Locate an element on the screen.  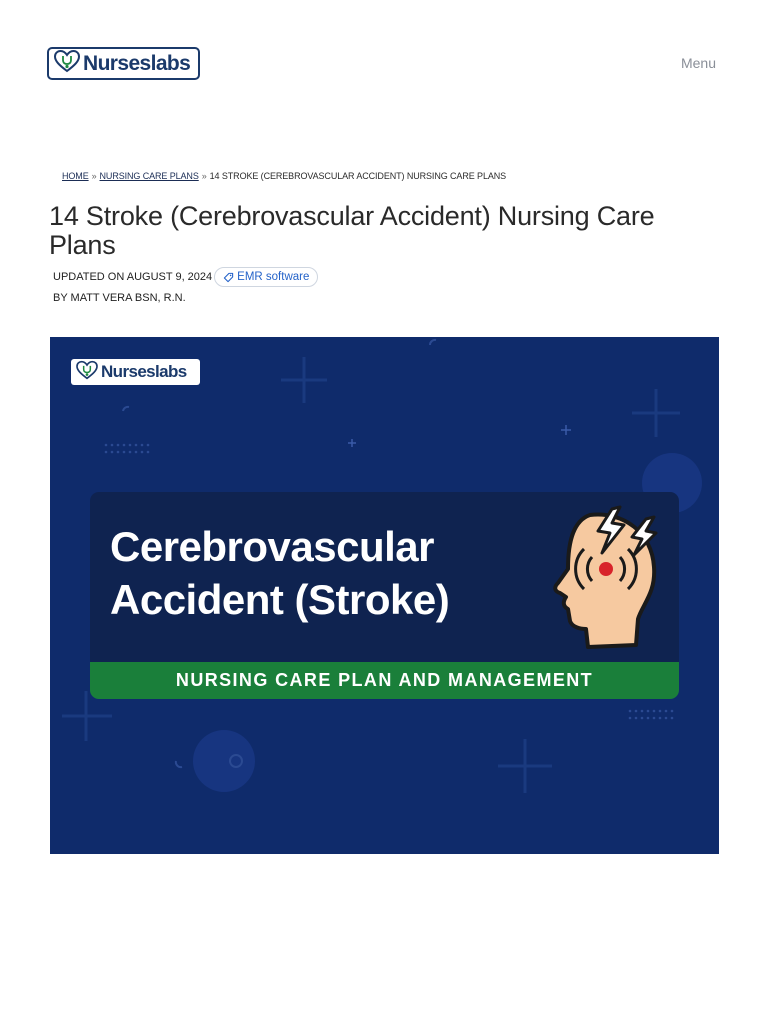
site-logo: Nurseslabs is located at coordinates (123, 63).